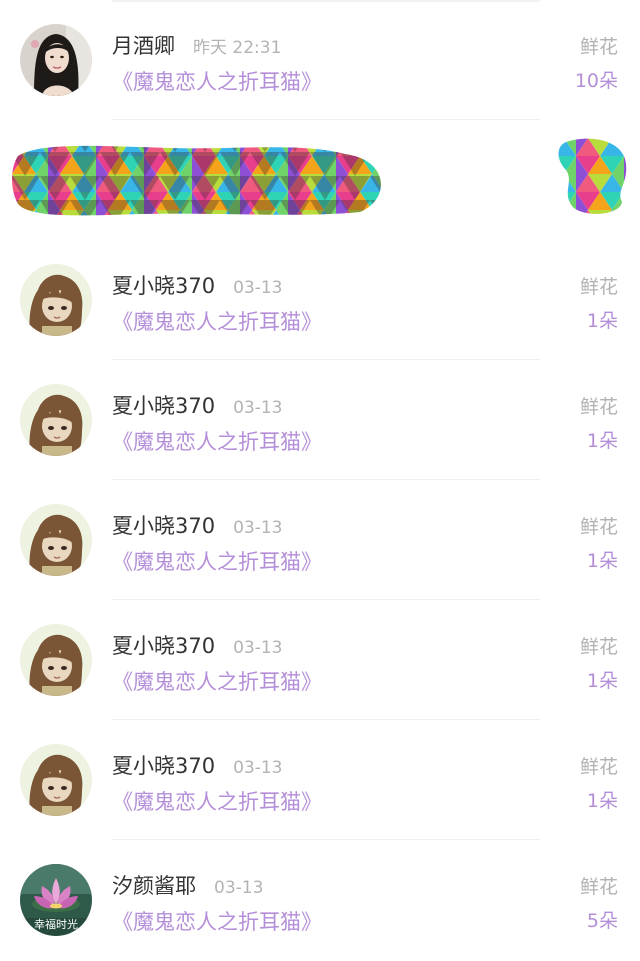 The image size is (640, 961). Describe the element at coordinates (319, 177) in the screenshot. I see `mosaic-censor-icon` at that location.